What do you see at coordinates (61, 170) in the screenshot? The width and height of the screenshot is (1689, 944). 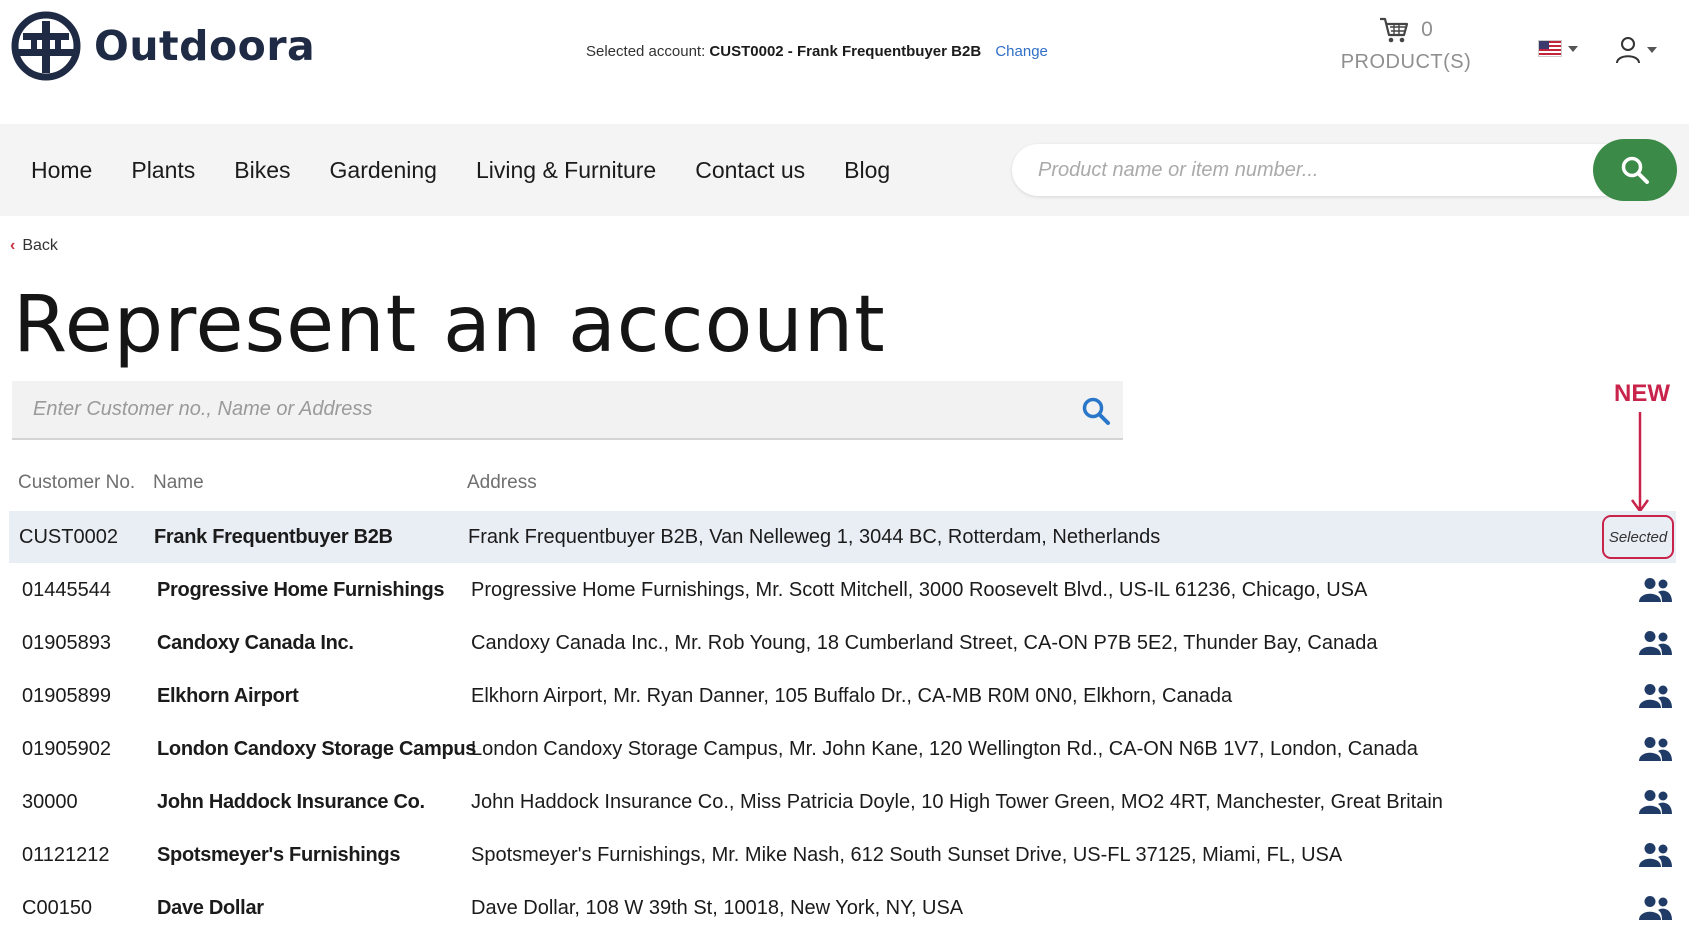 I see `nav-item-home: Home` at bounding box center [61, 170].